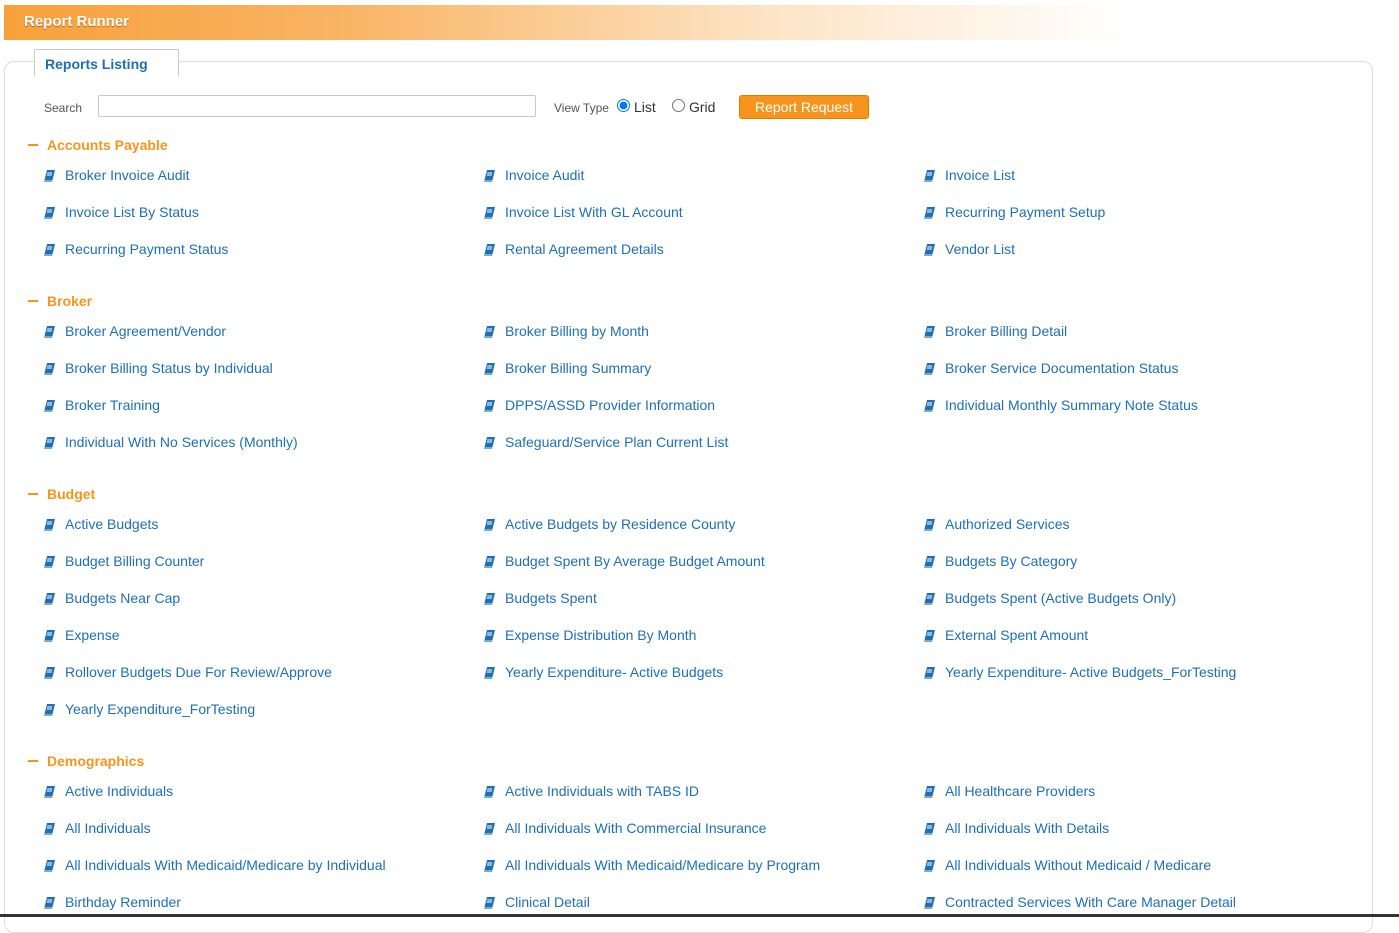  What do you see at coordinates (127, 175) in the screenshot?
I see `report-link-label: Broker Invoice Audit` at bounding box center [127, 175].